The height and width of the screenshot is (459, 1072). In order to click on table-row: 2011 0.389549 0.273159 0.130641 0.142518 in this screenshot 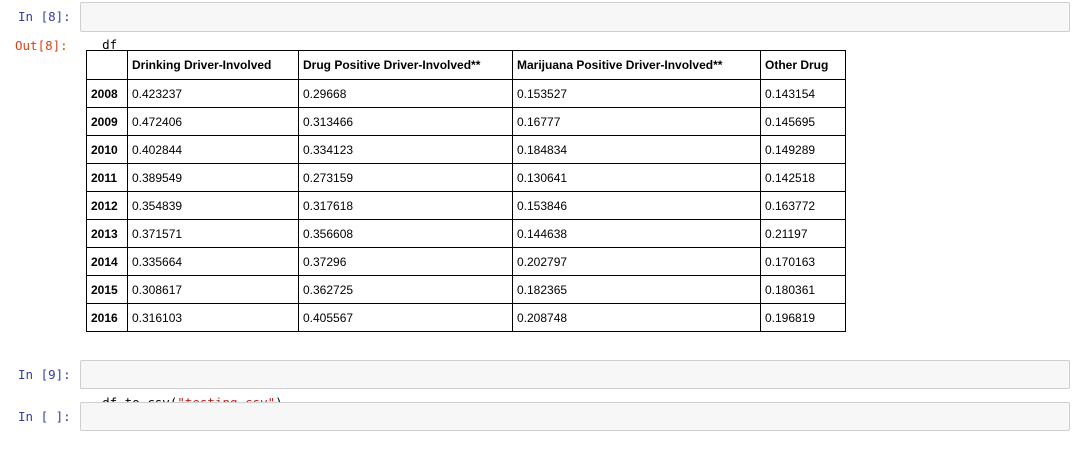, I will do `click(466, 177)`.